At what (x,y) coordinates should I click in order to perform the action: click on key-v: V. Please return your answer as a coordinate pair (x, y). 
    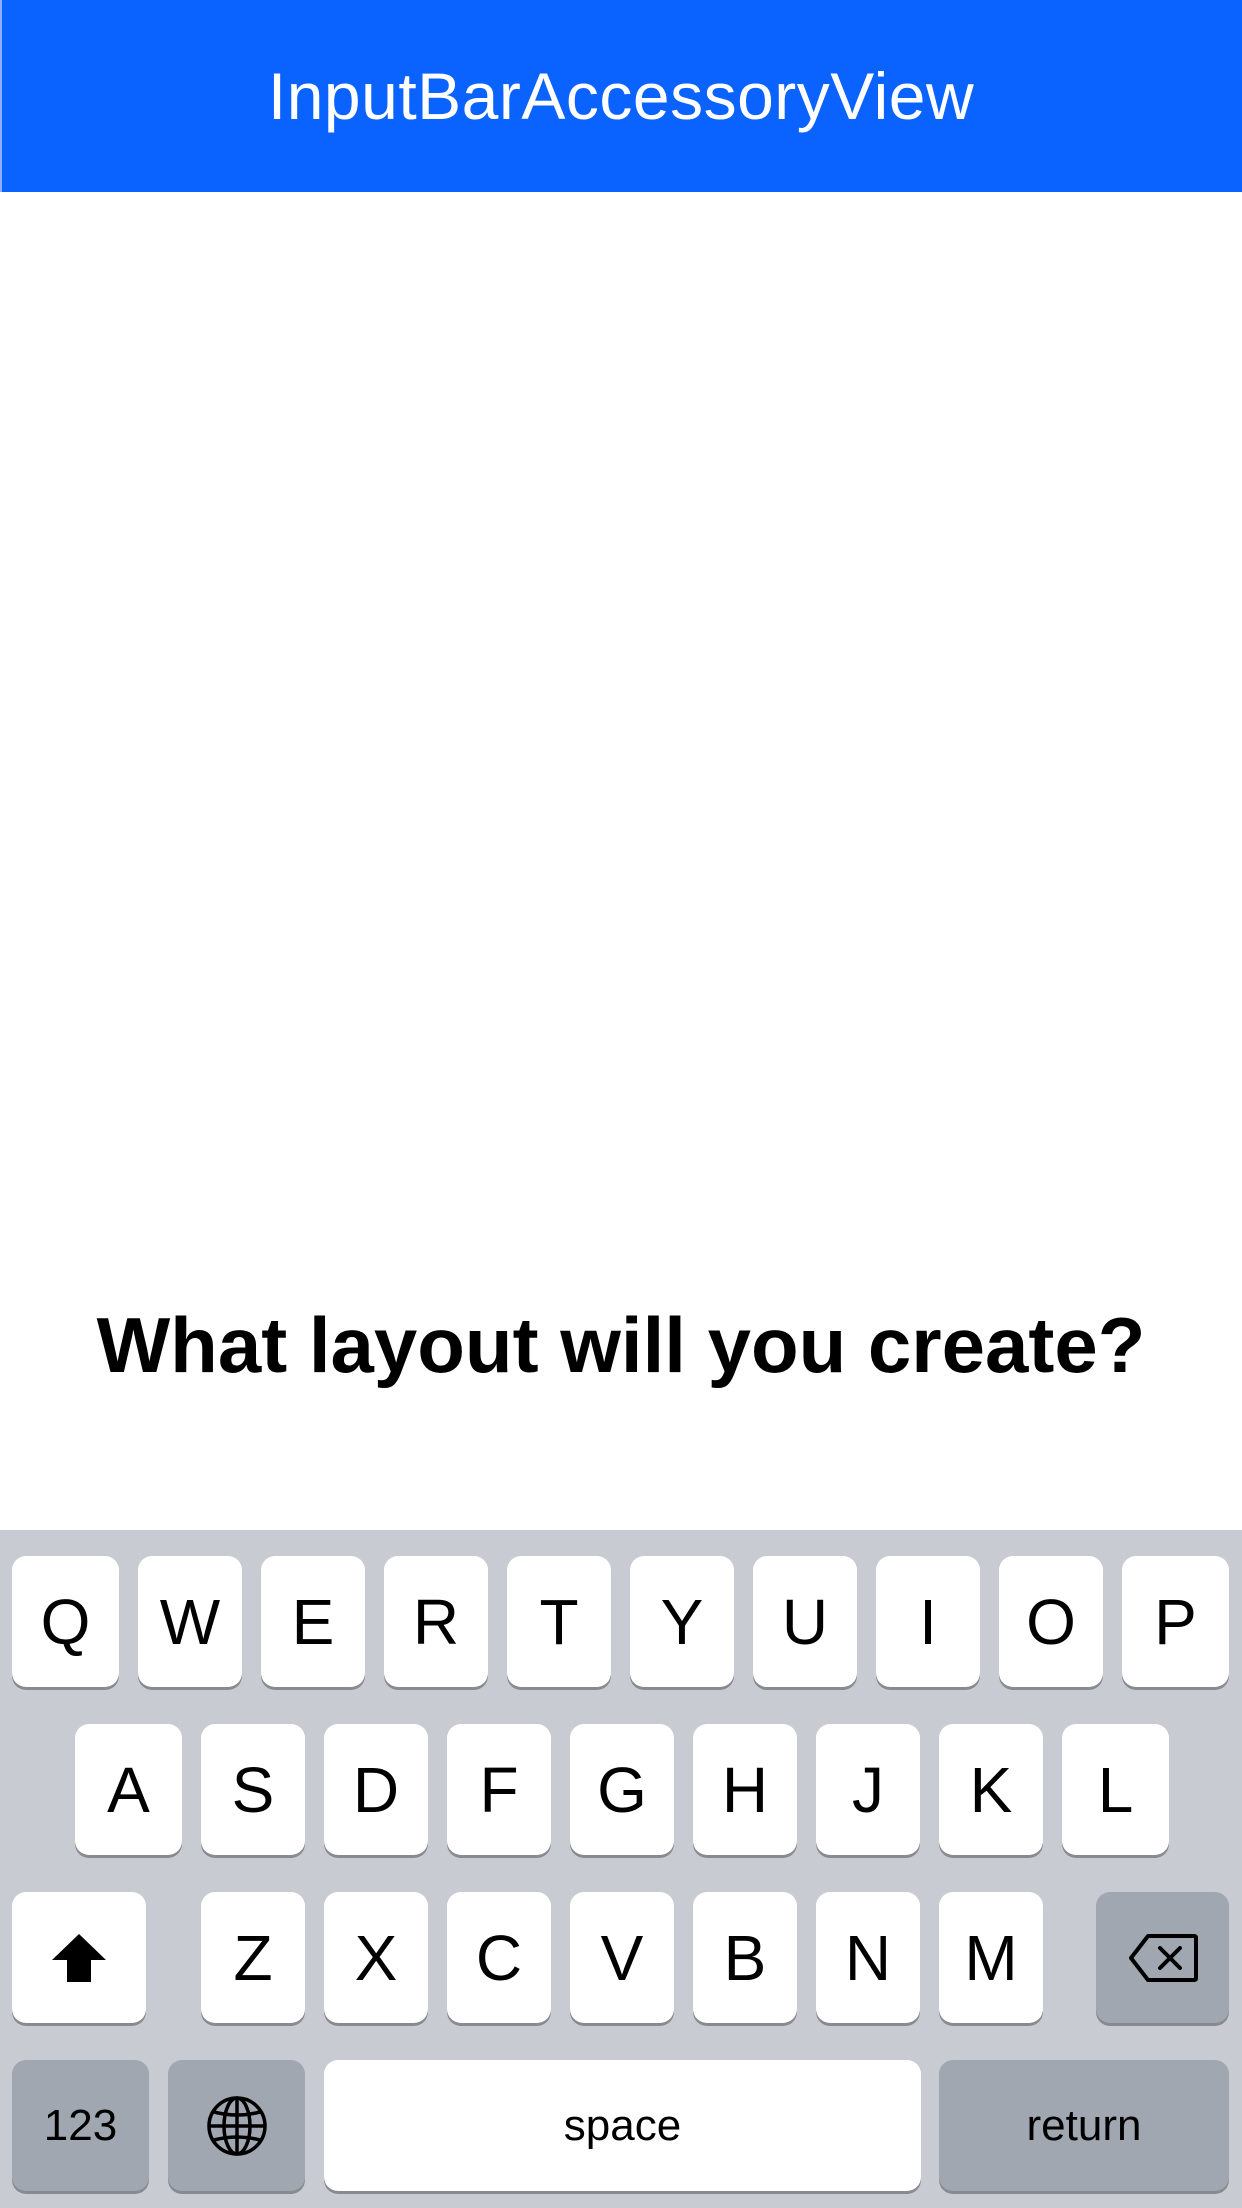
    Looking at the image, I should click on (622, 1957).